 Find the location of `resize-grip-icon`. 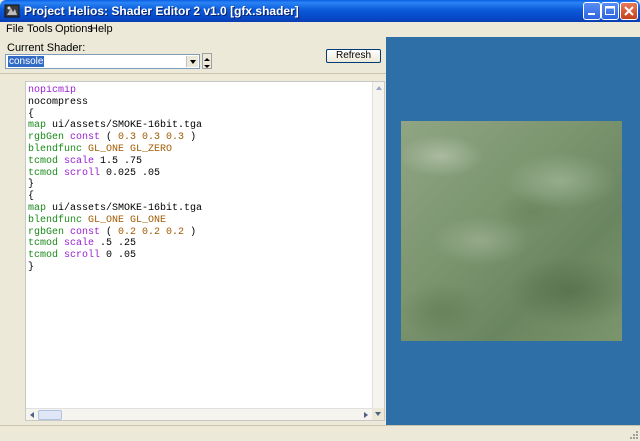

resize-grip-icon is located at coordinates (634, 435).